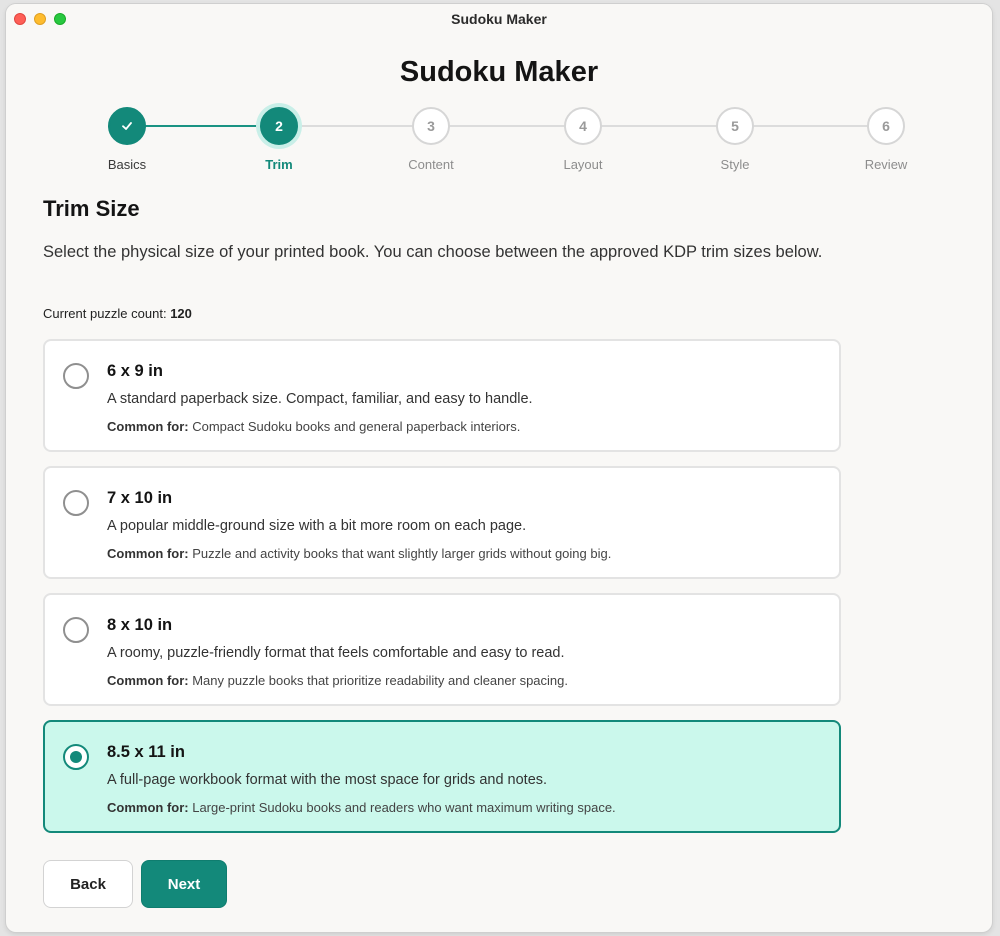  I want to click on step-circle: 2, so click(279, 126).